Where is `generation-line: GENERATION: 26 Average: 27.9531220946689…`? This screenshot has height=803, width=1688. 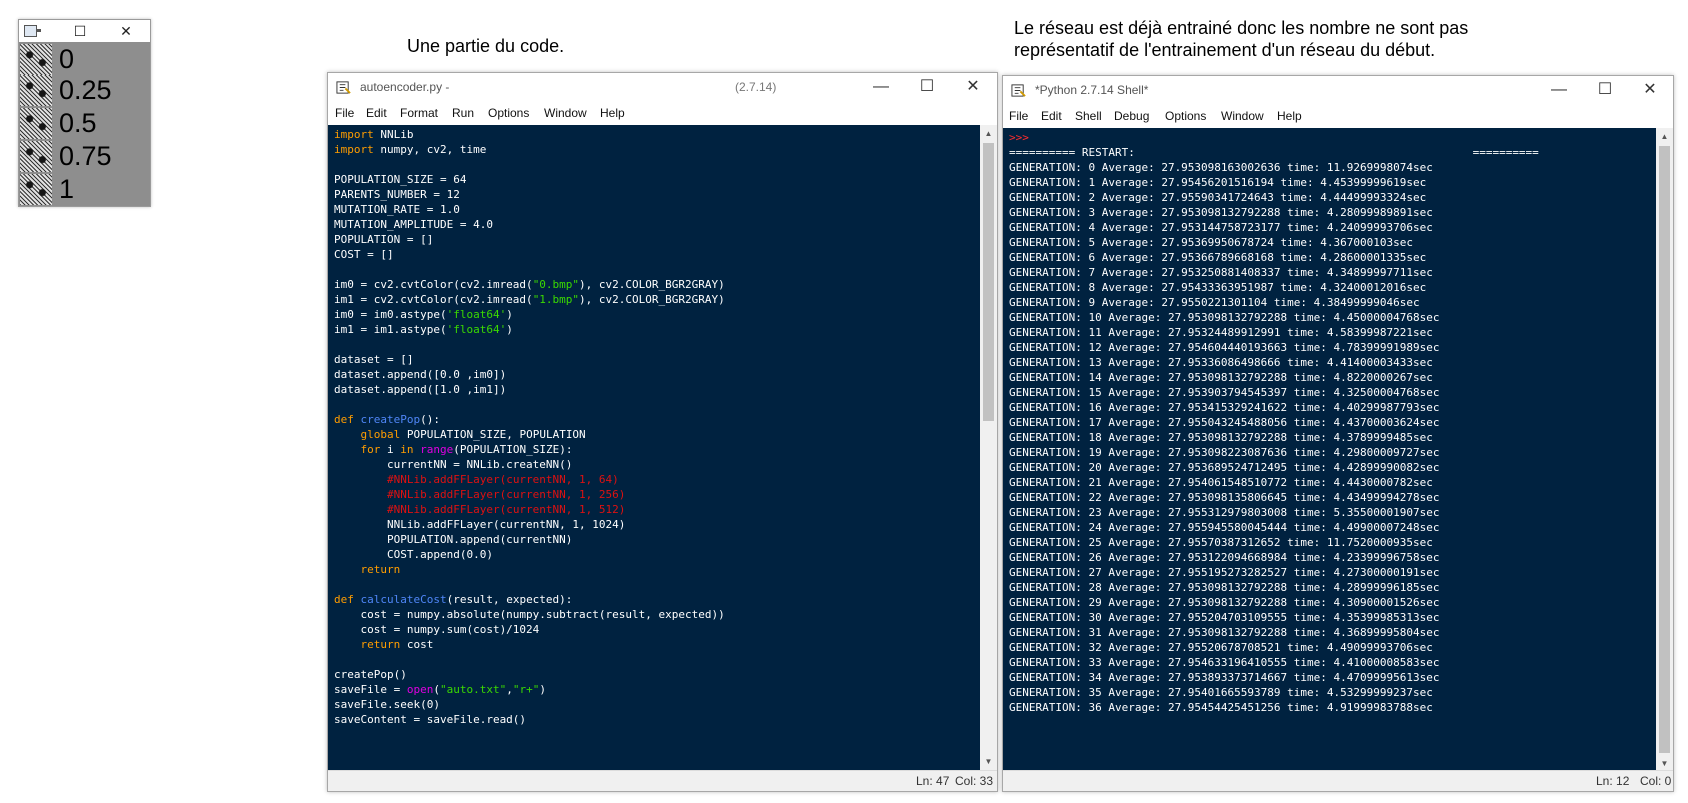
generation-line: GENERATION: 26 Average: 27.9531220946689… is located at coordinates (1224, 557).